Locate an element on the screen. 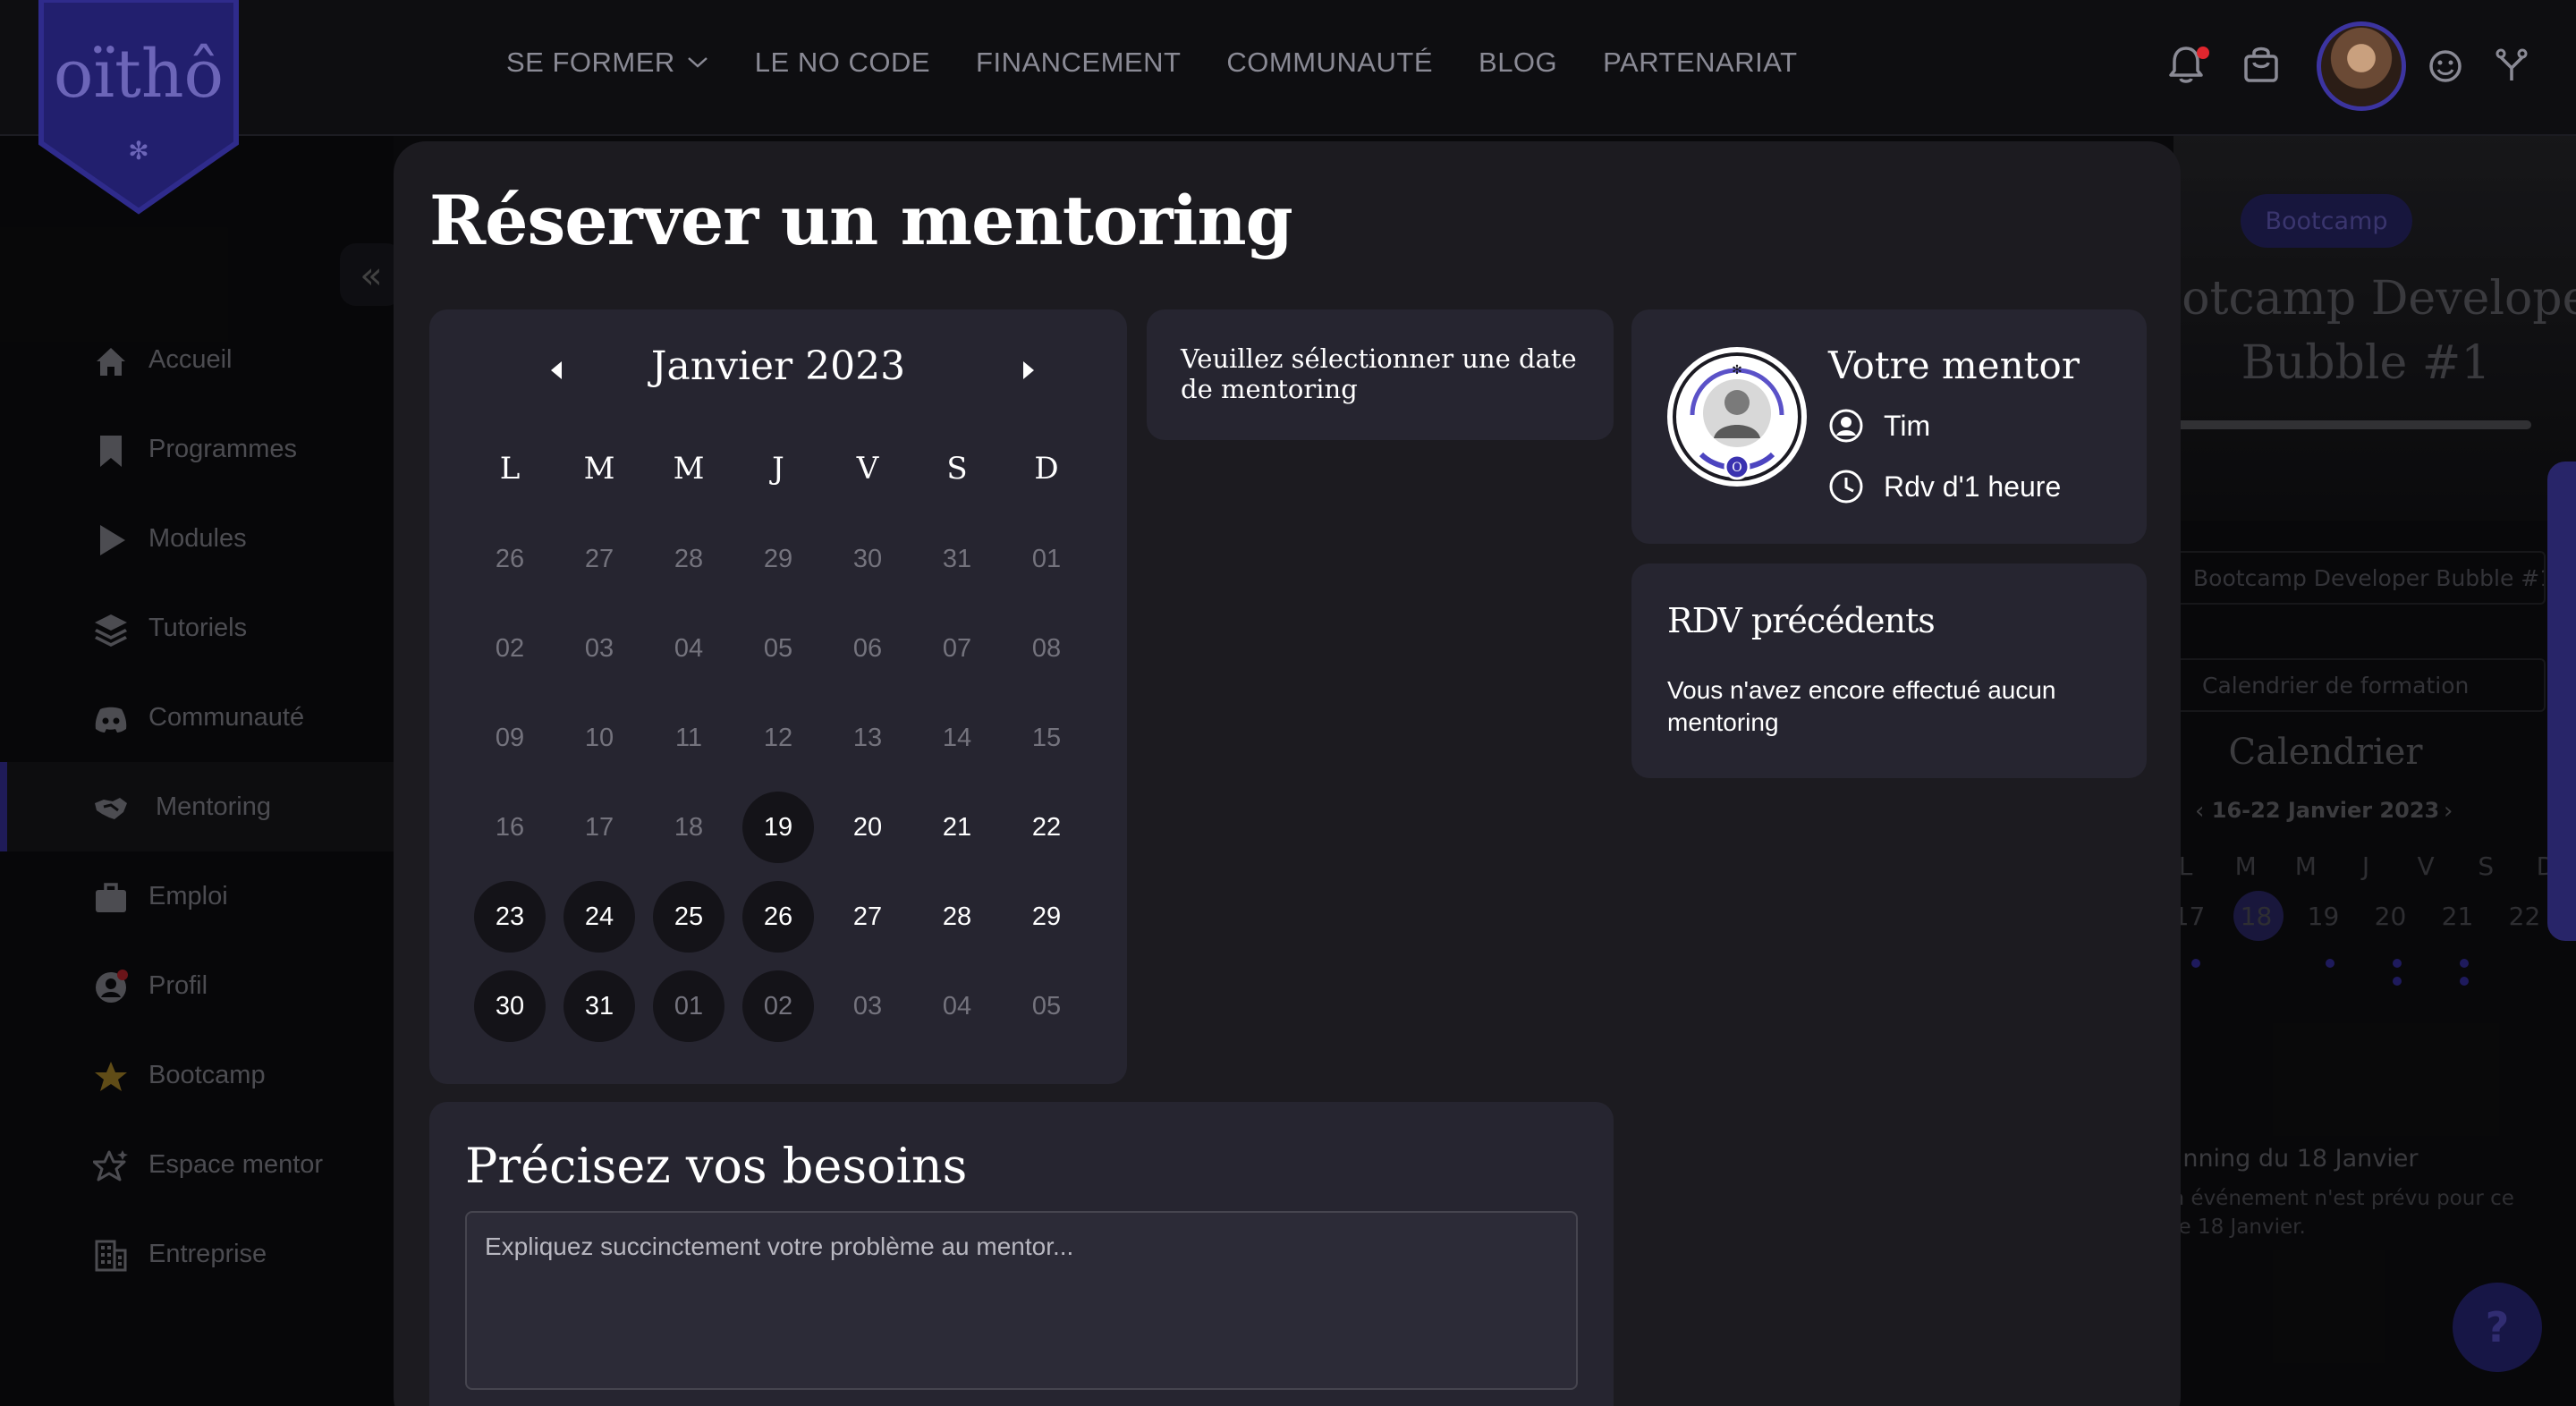  calendar-day: 18 is located at coordinates (689, 827).